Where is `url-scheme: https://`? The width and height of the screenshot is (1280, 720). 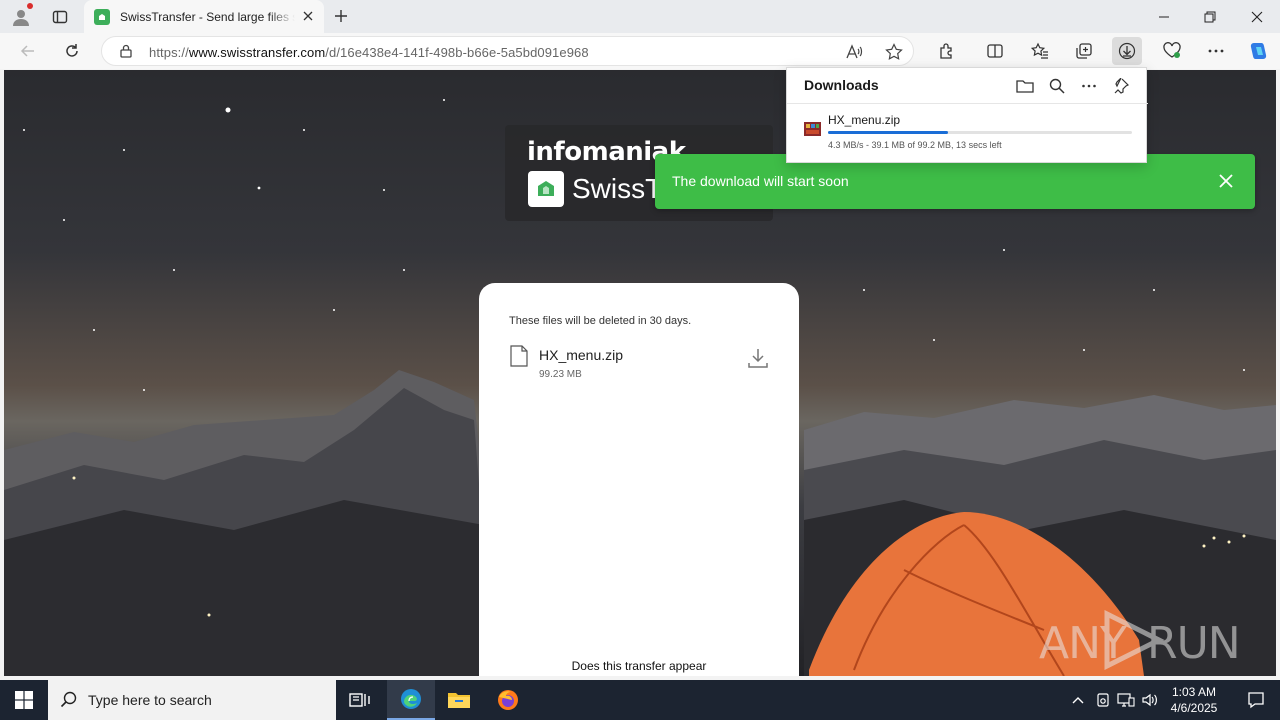 url-scheme: https:// is located at coordinates (169, 52).